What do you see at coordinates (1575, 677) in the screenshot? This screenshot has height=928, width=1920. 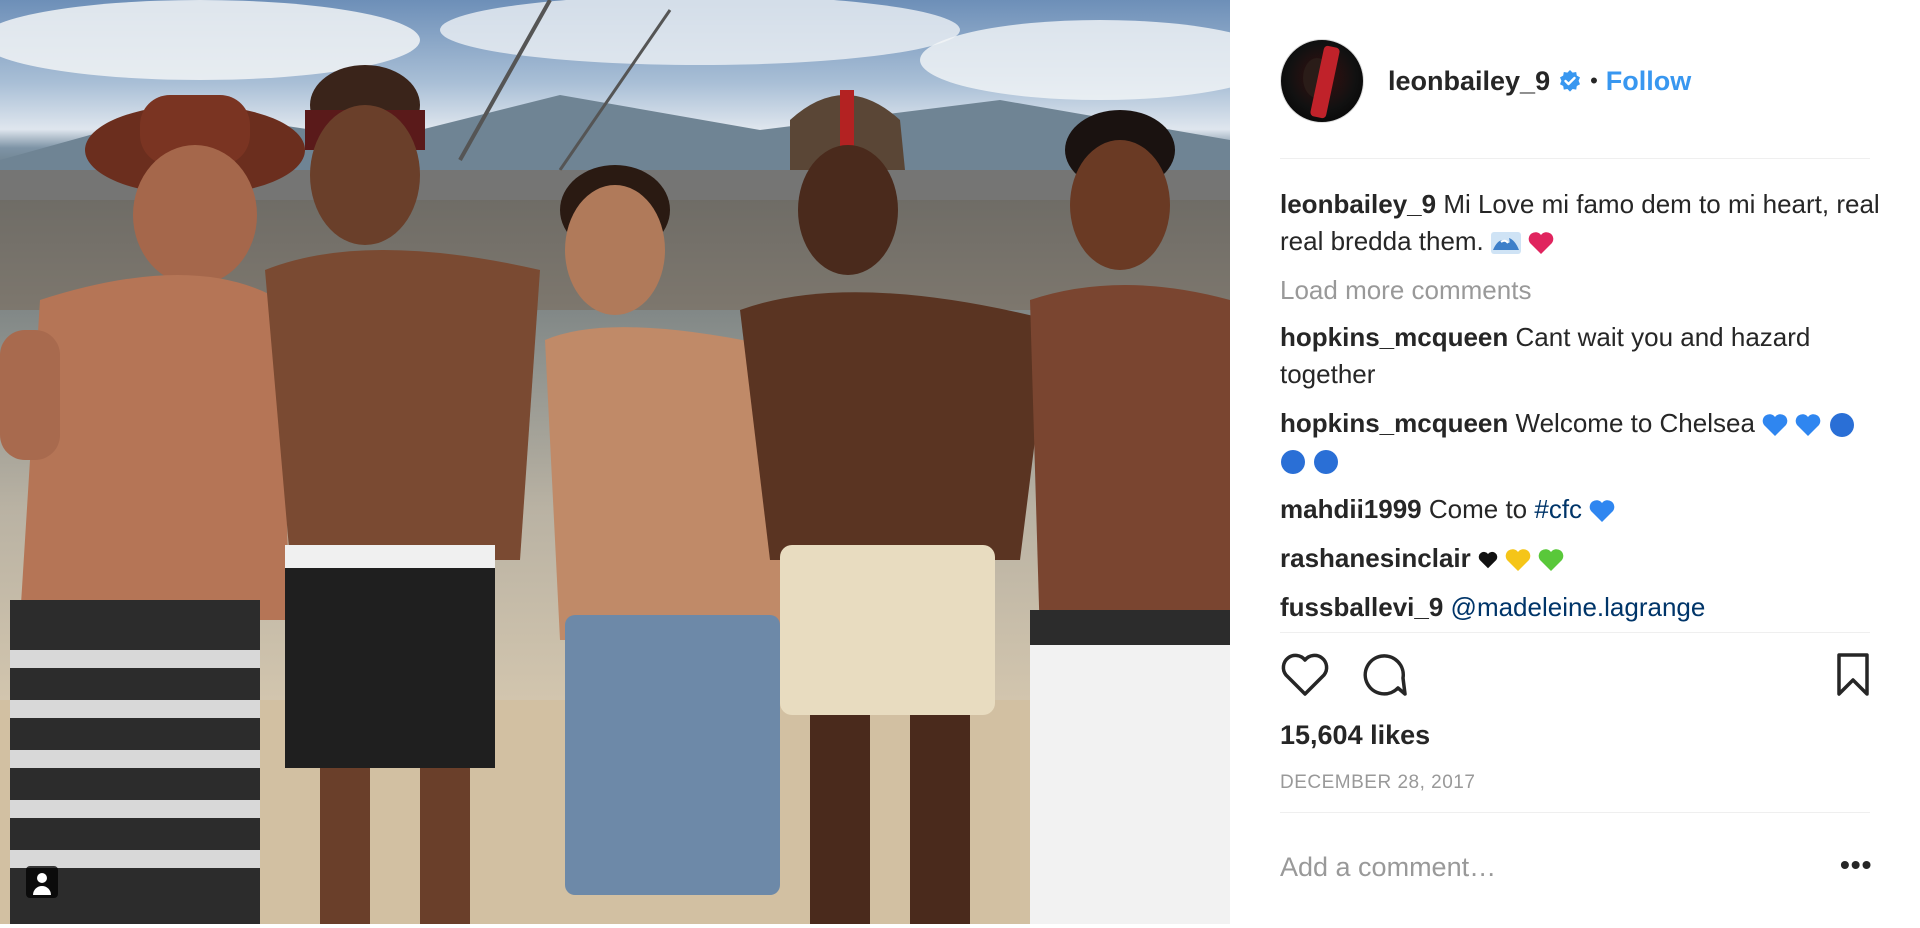 I see `action-bar` at bounding box center [1575, 677].